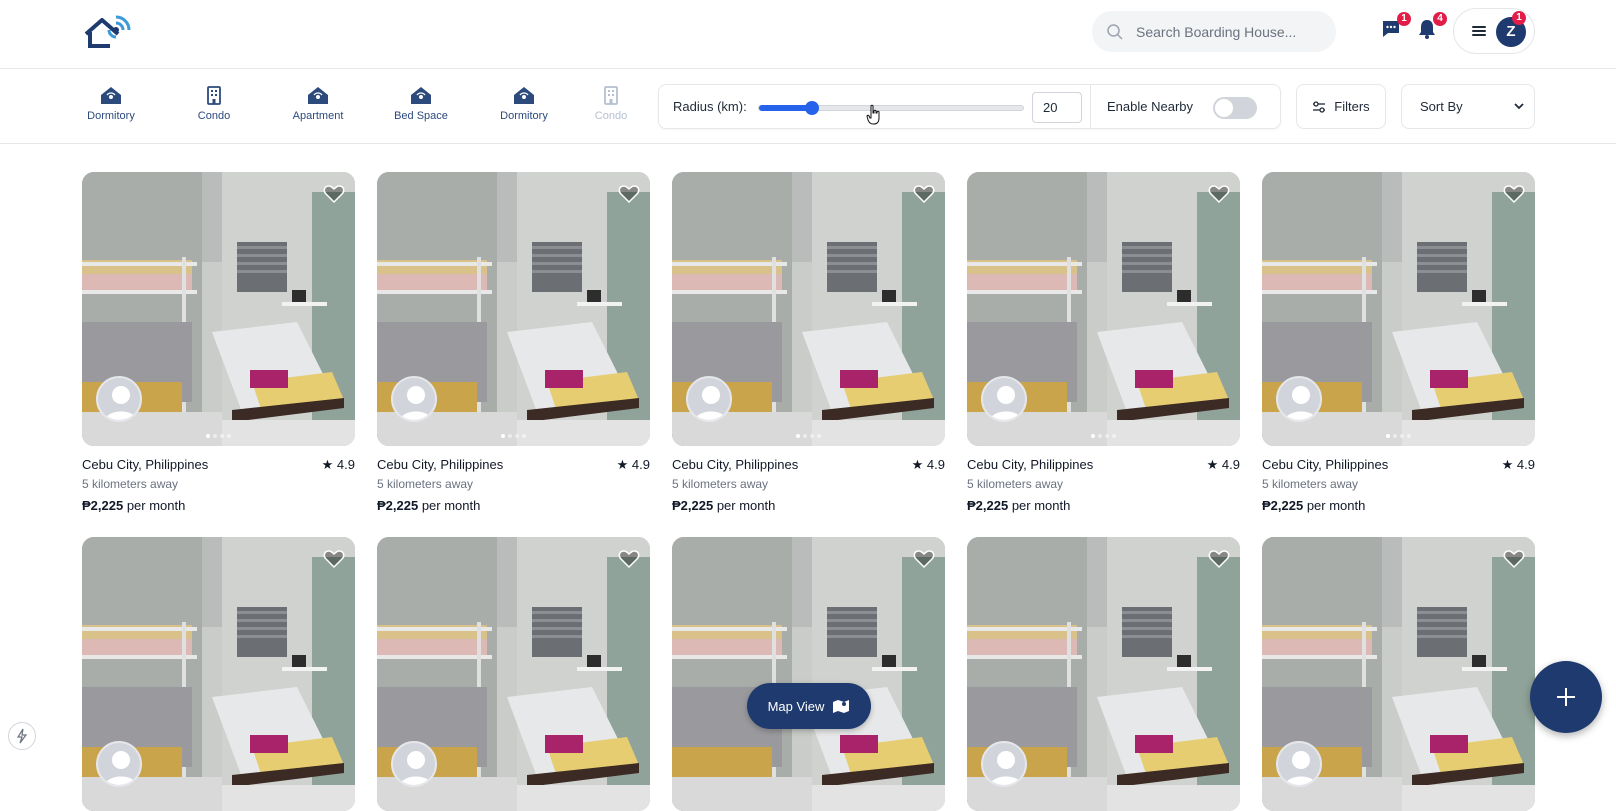 The height and width of the screenshot is (811, 1616). Describe the element at coordinates (785, 108) in the screenshot. I see `radius-slider-fill` at that location.